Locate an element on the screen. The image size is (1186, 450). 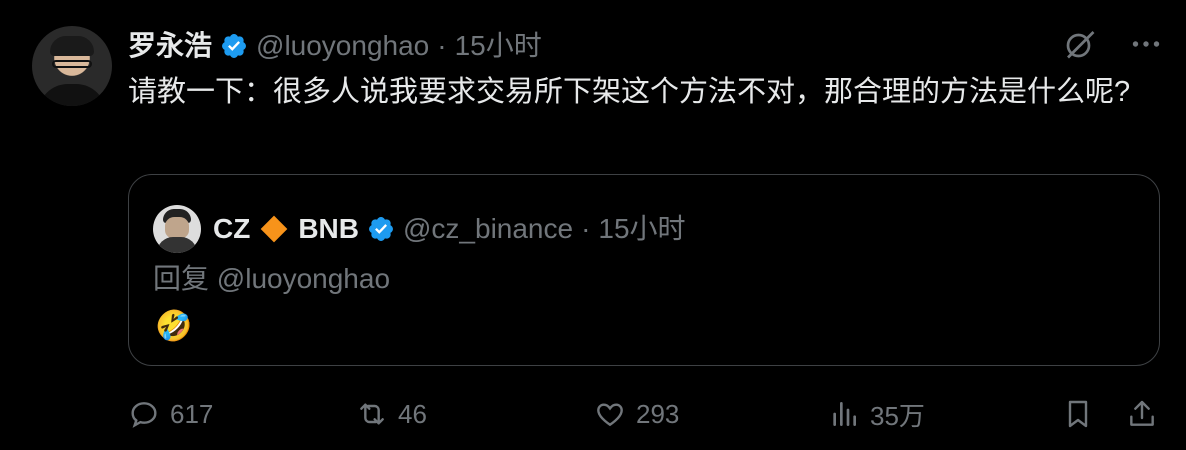
reply-mention: @luoyonghao is located at coordinates (303, 278).